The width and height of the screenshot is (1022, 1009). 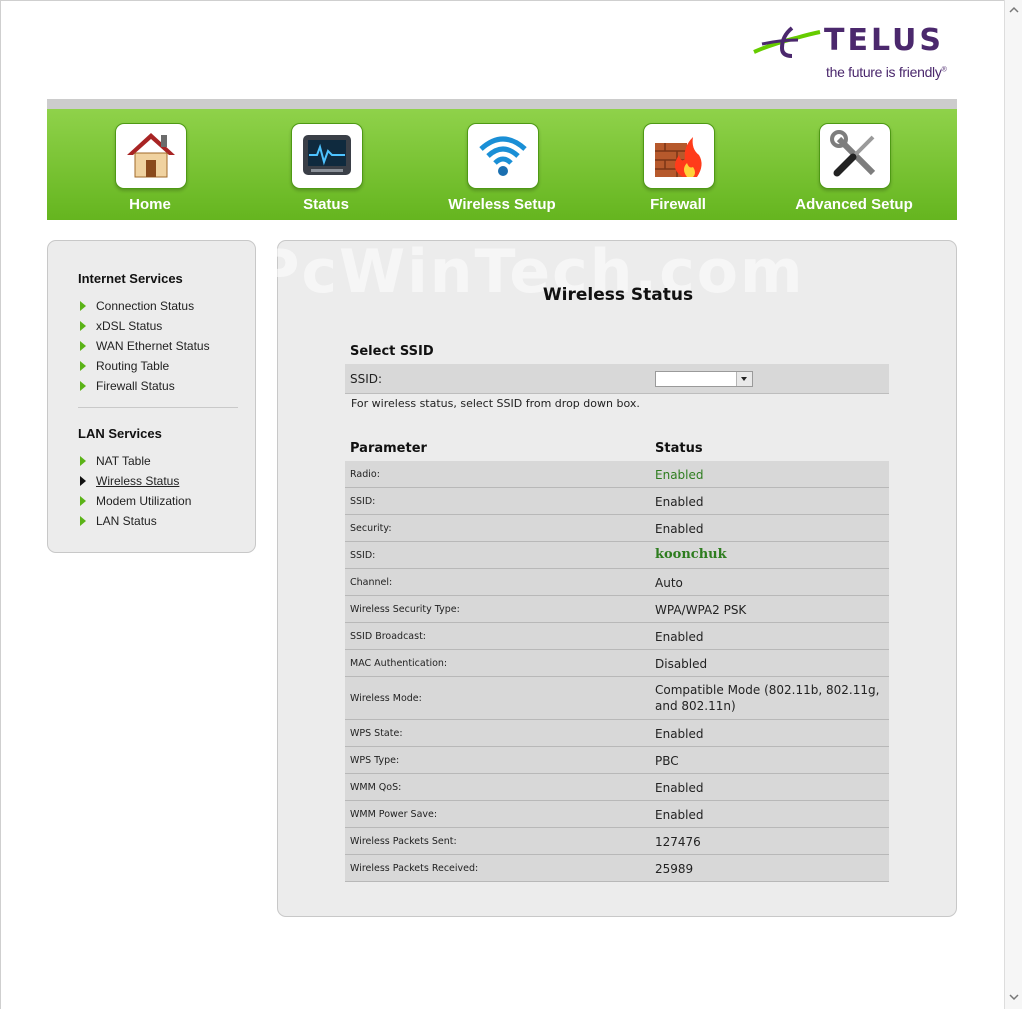 I want to click on sidebar-item-label: Routing Table, so click(x=133, y=366).